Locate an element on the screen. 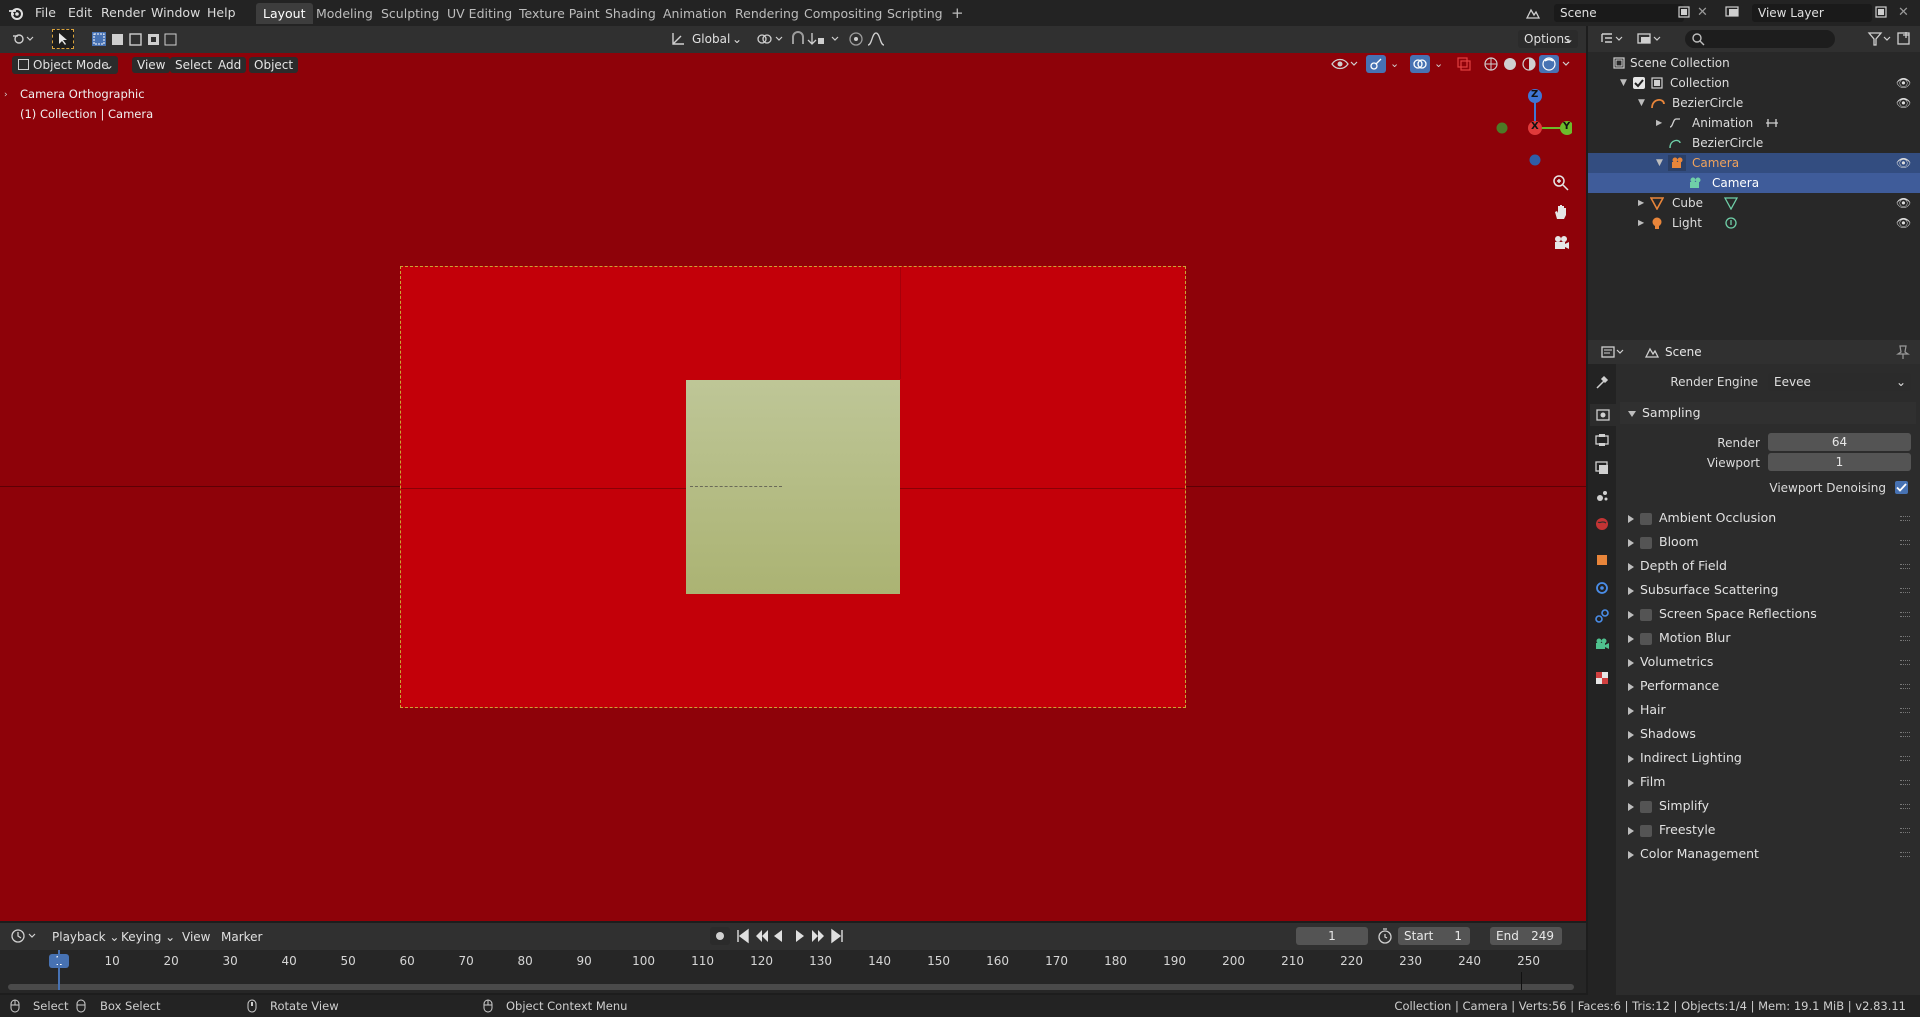 This screenshot has height=1017, width=1920. panel-simplify: Simplify is located at coordinates (1768, 806).